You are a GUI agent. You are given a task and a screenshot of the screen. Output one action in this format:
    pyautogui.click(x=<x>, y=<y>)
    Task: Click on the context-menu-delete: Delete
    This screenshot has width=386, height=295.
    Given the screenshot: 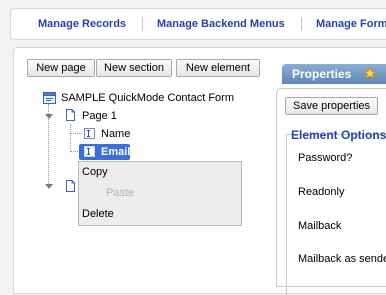 What is the action you would take?
    pyautogui.click(x=98, y=214)
    